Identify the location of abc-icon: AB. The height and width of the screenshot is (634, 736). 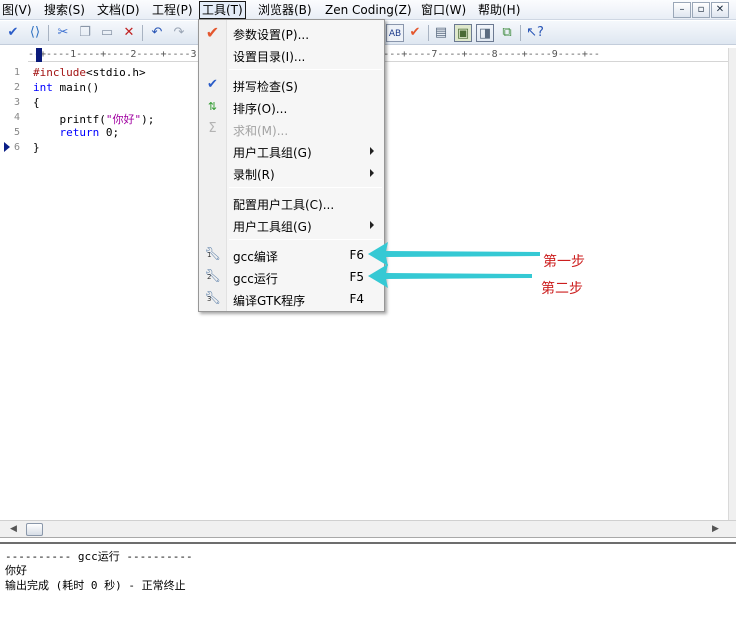
(395, 33).